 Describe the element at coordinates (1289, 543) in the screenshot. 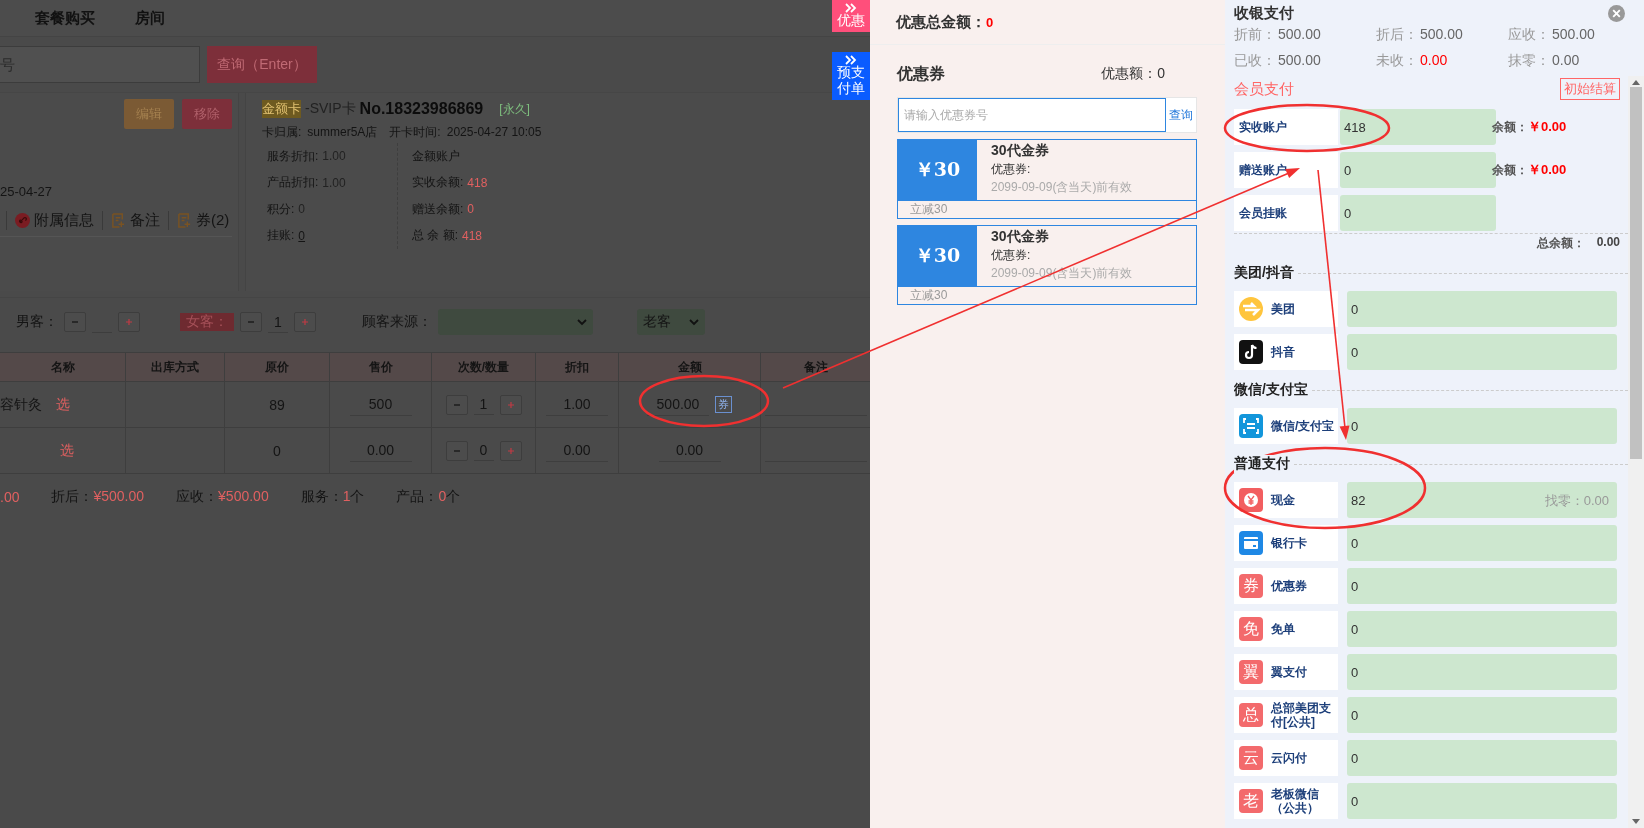

I see `payment-method-label: 银行卡` at that location.